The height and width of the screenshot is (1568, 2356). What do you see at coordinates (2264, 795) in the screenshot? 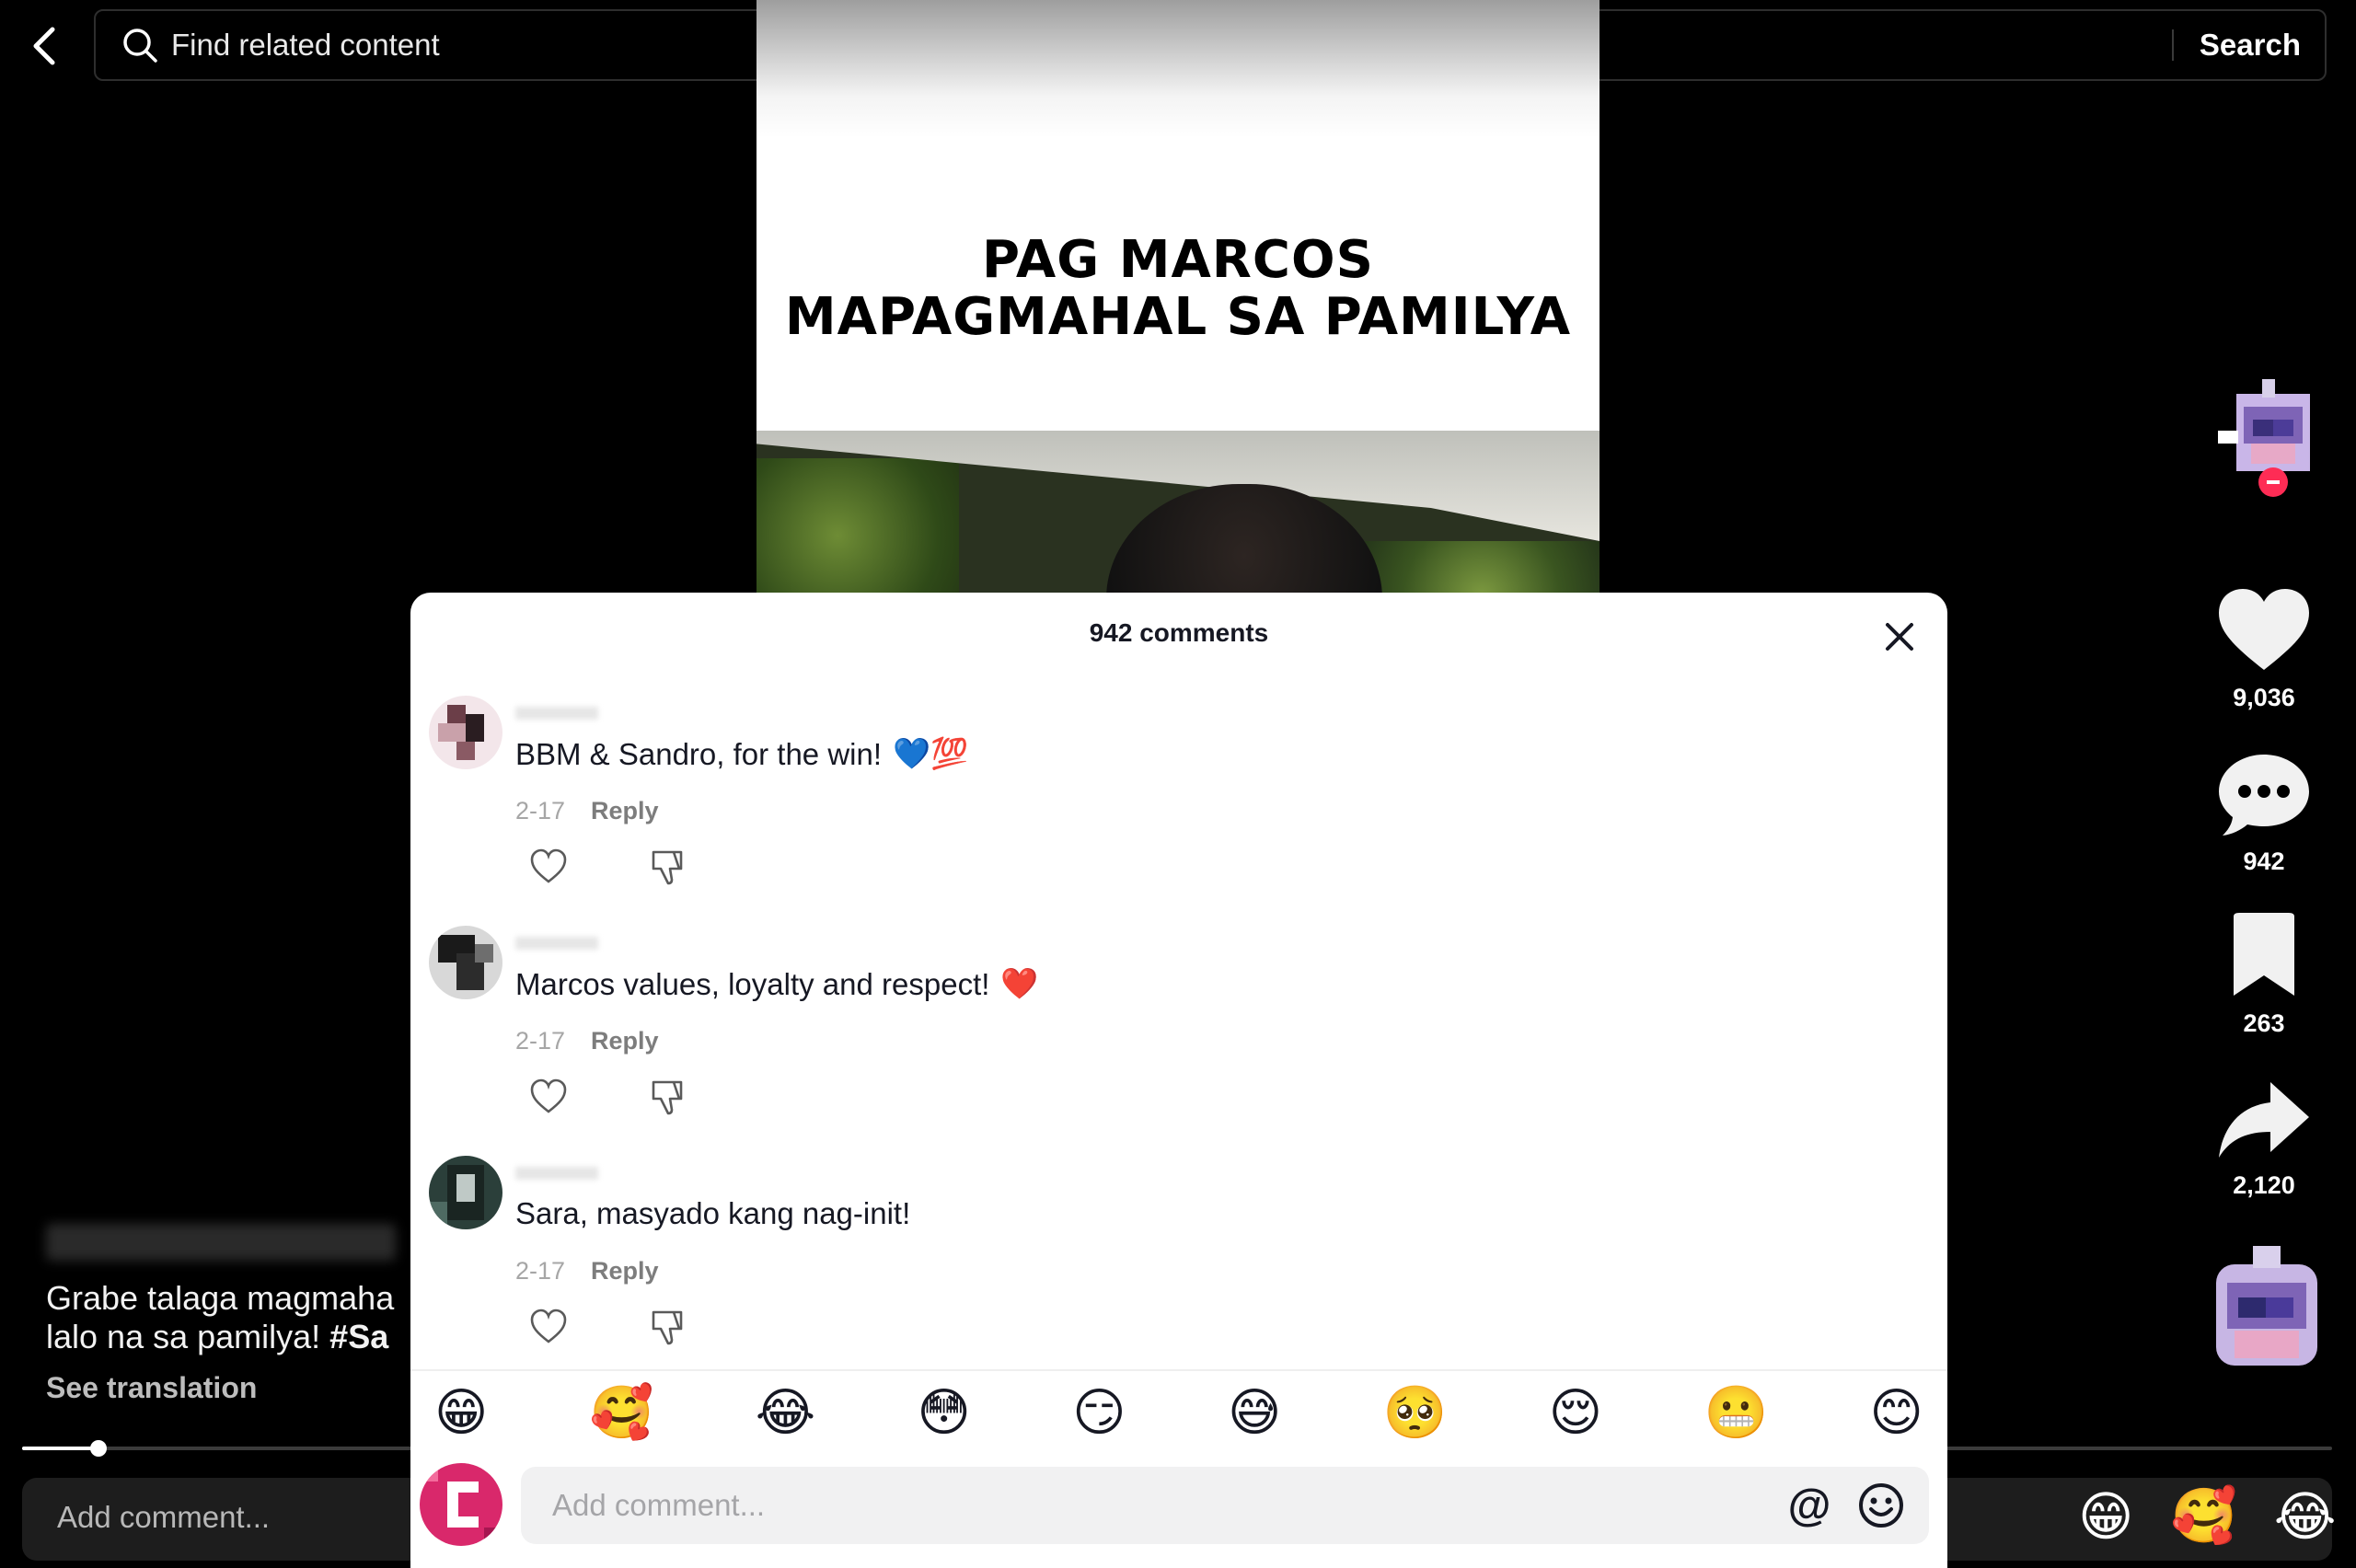
I see `comment-bubble-icon` at bounding box center [2264, 795].